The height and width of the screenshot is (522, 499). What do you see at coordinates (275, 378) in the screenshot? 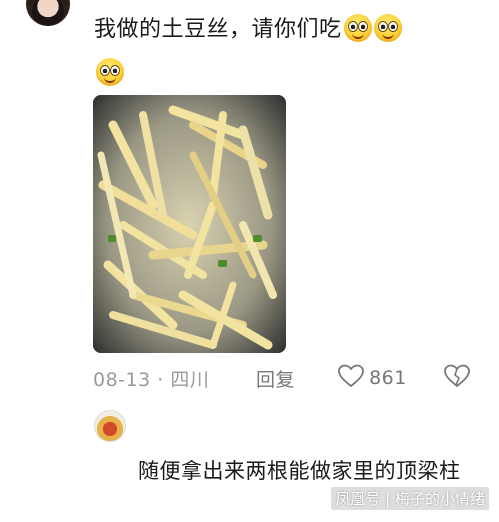
I see `reply-button: 回复` at bounding box center [275, 378].